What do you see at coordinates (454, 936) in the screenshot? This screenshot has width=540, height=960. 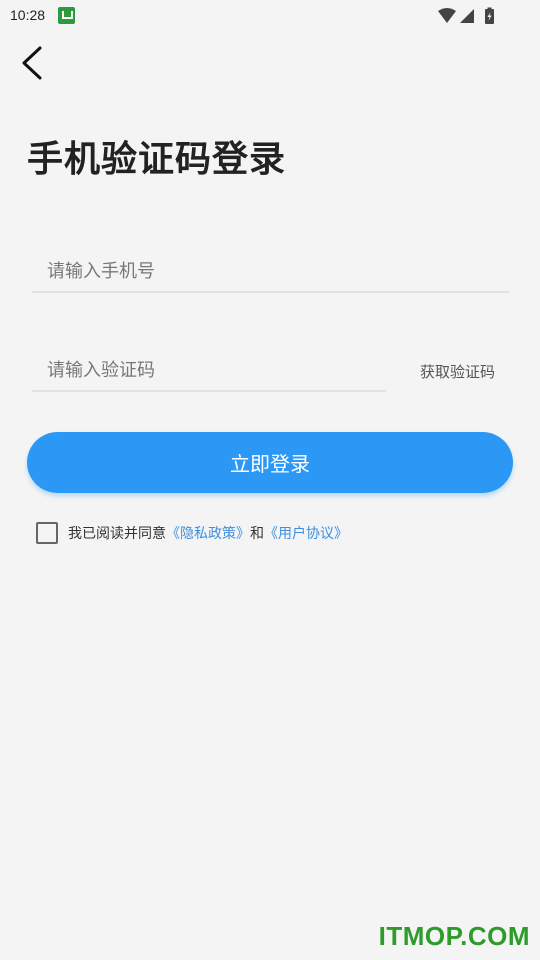 I see `site-watermark: ITMOP.COM` at bounding box center [454, 936].